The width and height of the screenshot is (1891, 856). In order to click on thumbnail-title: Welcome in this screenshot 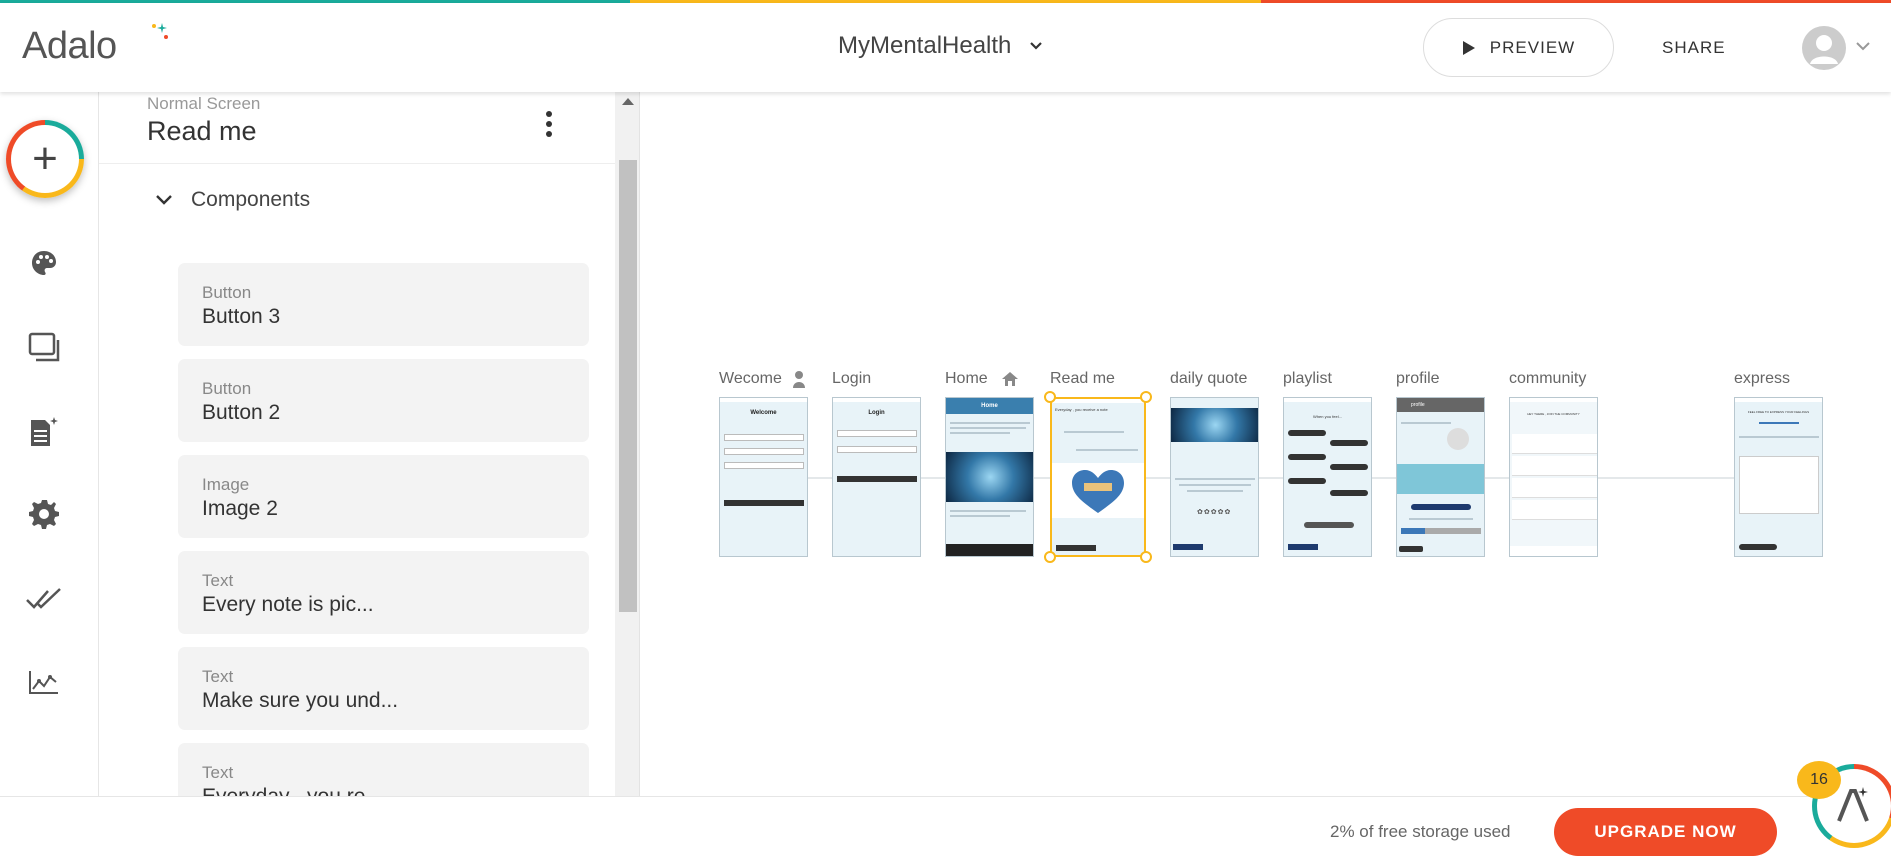, I will do `click(763, 413)`.